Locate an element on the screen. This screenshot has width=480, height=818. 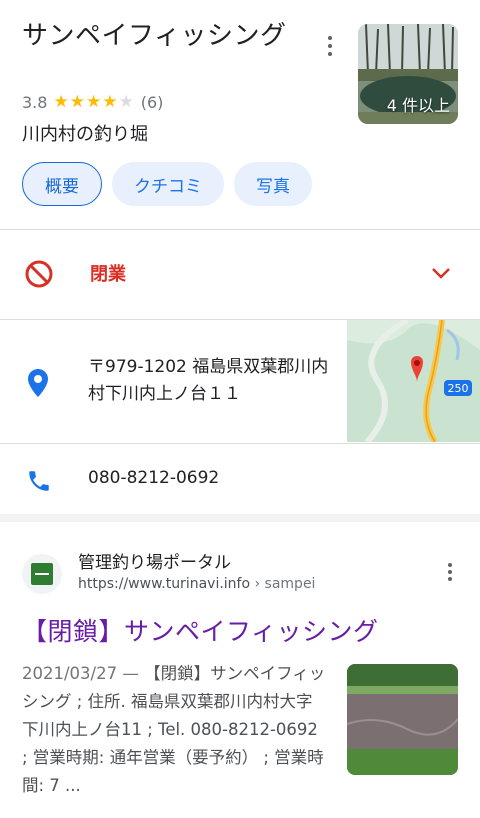
rating-row: 3.8 ★ ★ ★ ★ ★ (6) is located at coordinates (92, 102).